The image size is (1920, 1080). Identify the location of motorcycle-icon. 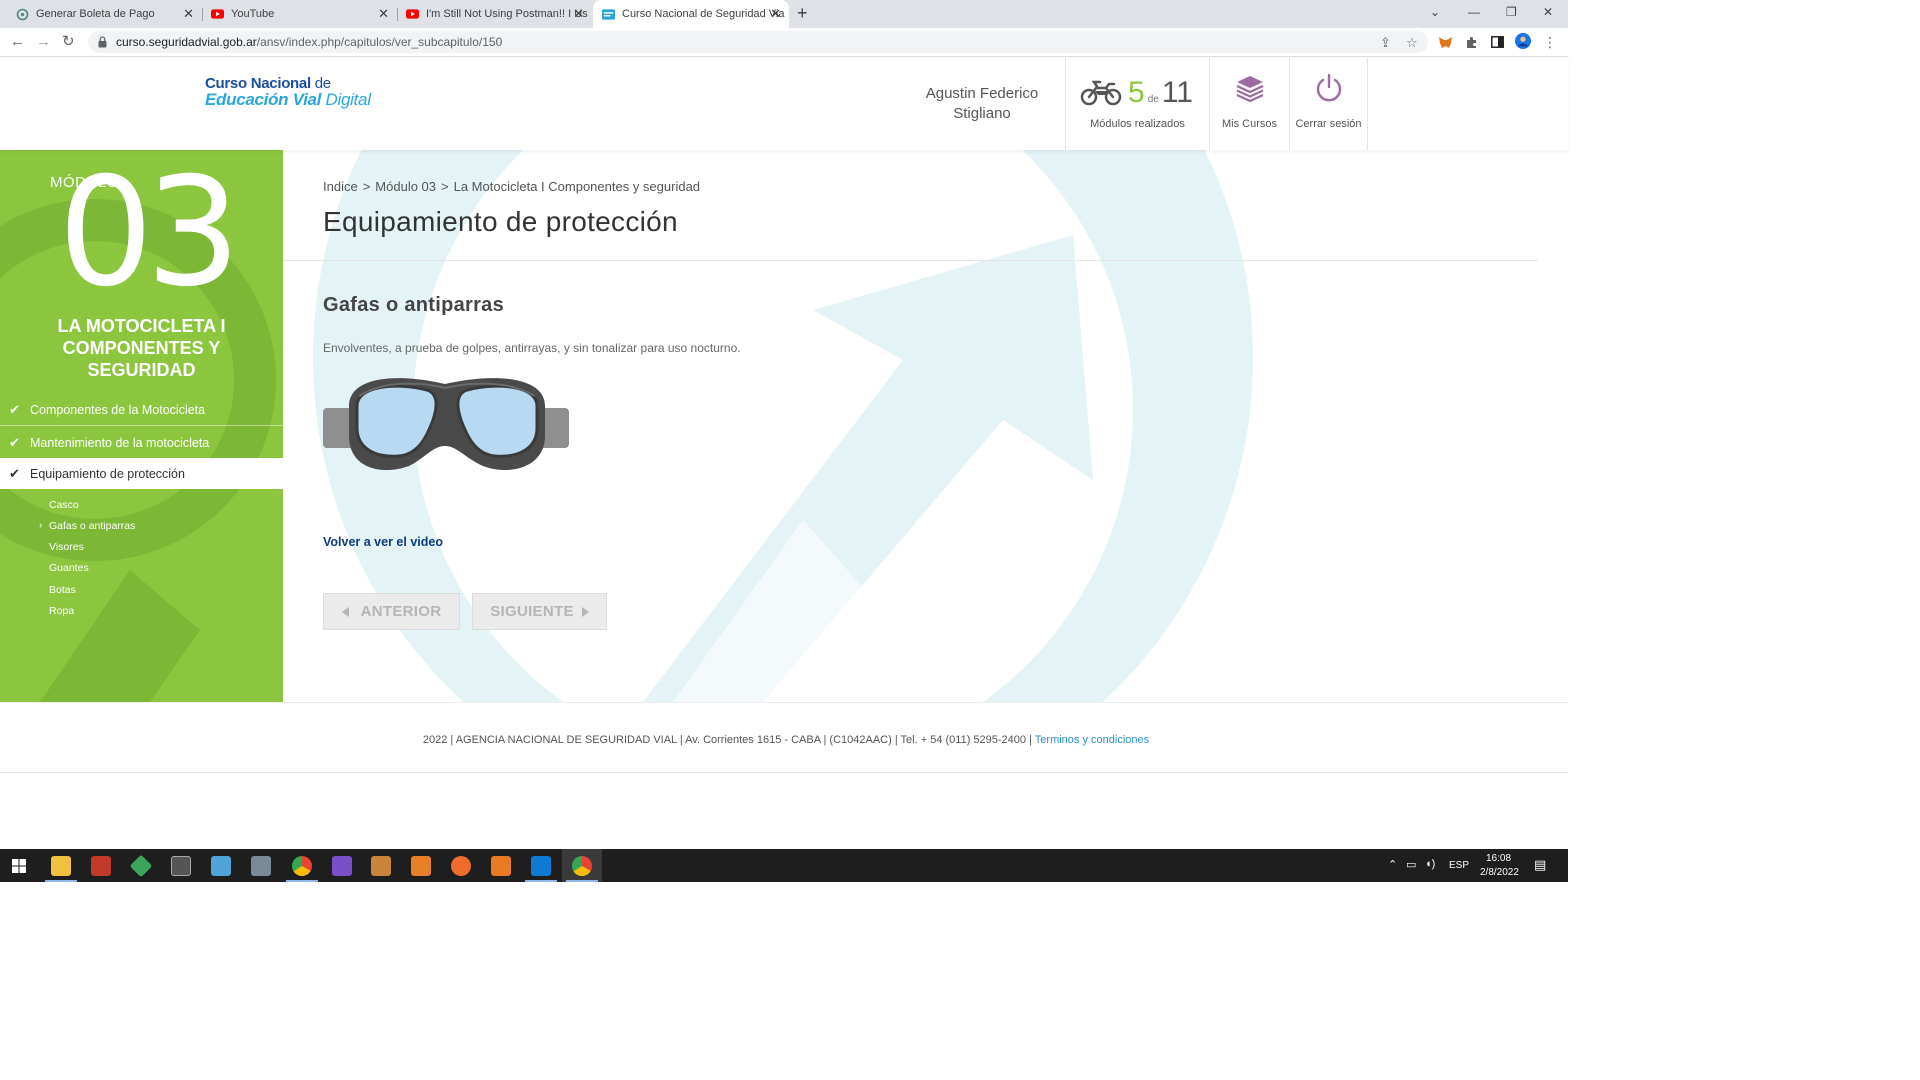
(1101, 94).